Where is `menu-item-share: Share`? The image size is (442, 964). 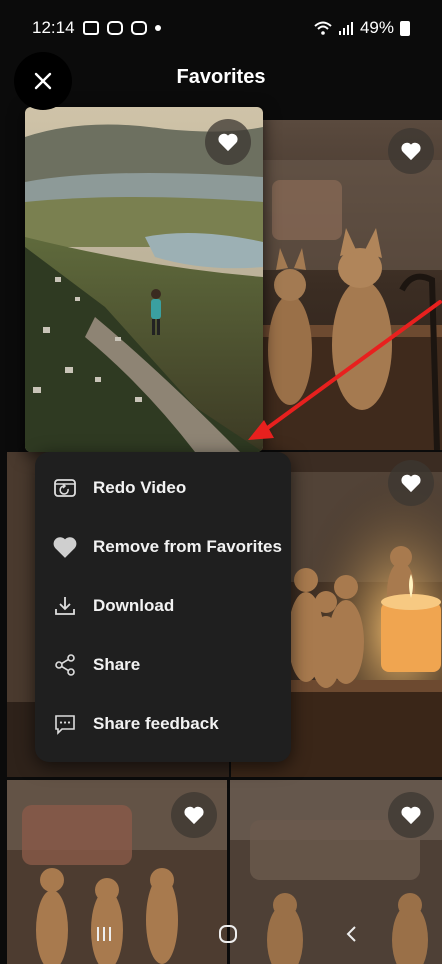
menu-item-share: Share is located at coordinates (163, 665).